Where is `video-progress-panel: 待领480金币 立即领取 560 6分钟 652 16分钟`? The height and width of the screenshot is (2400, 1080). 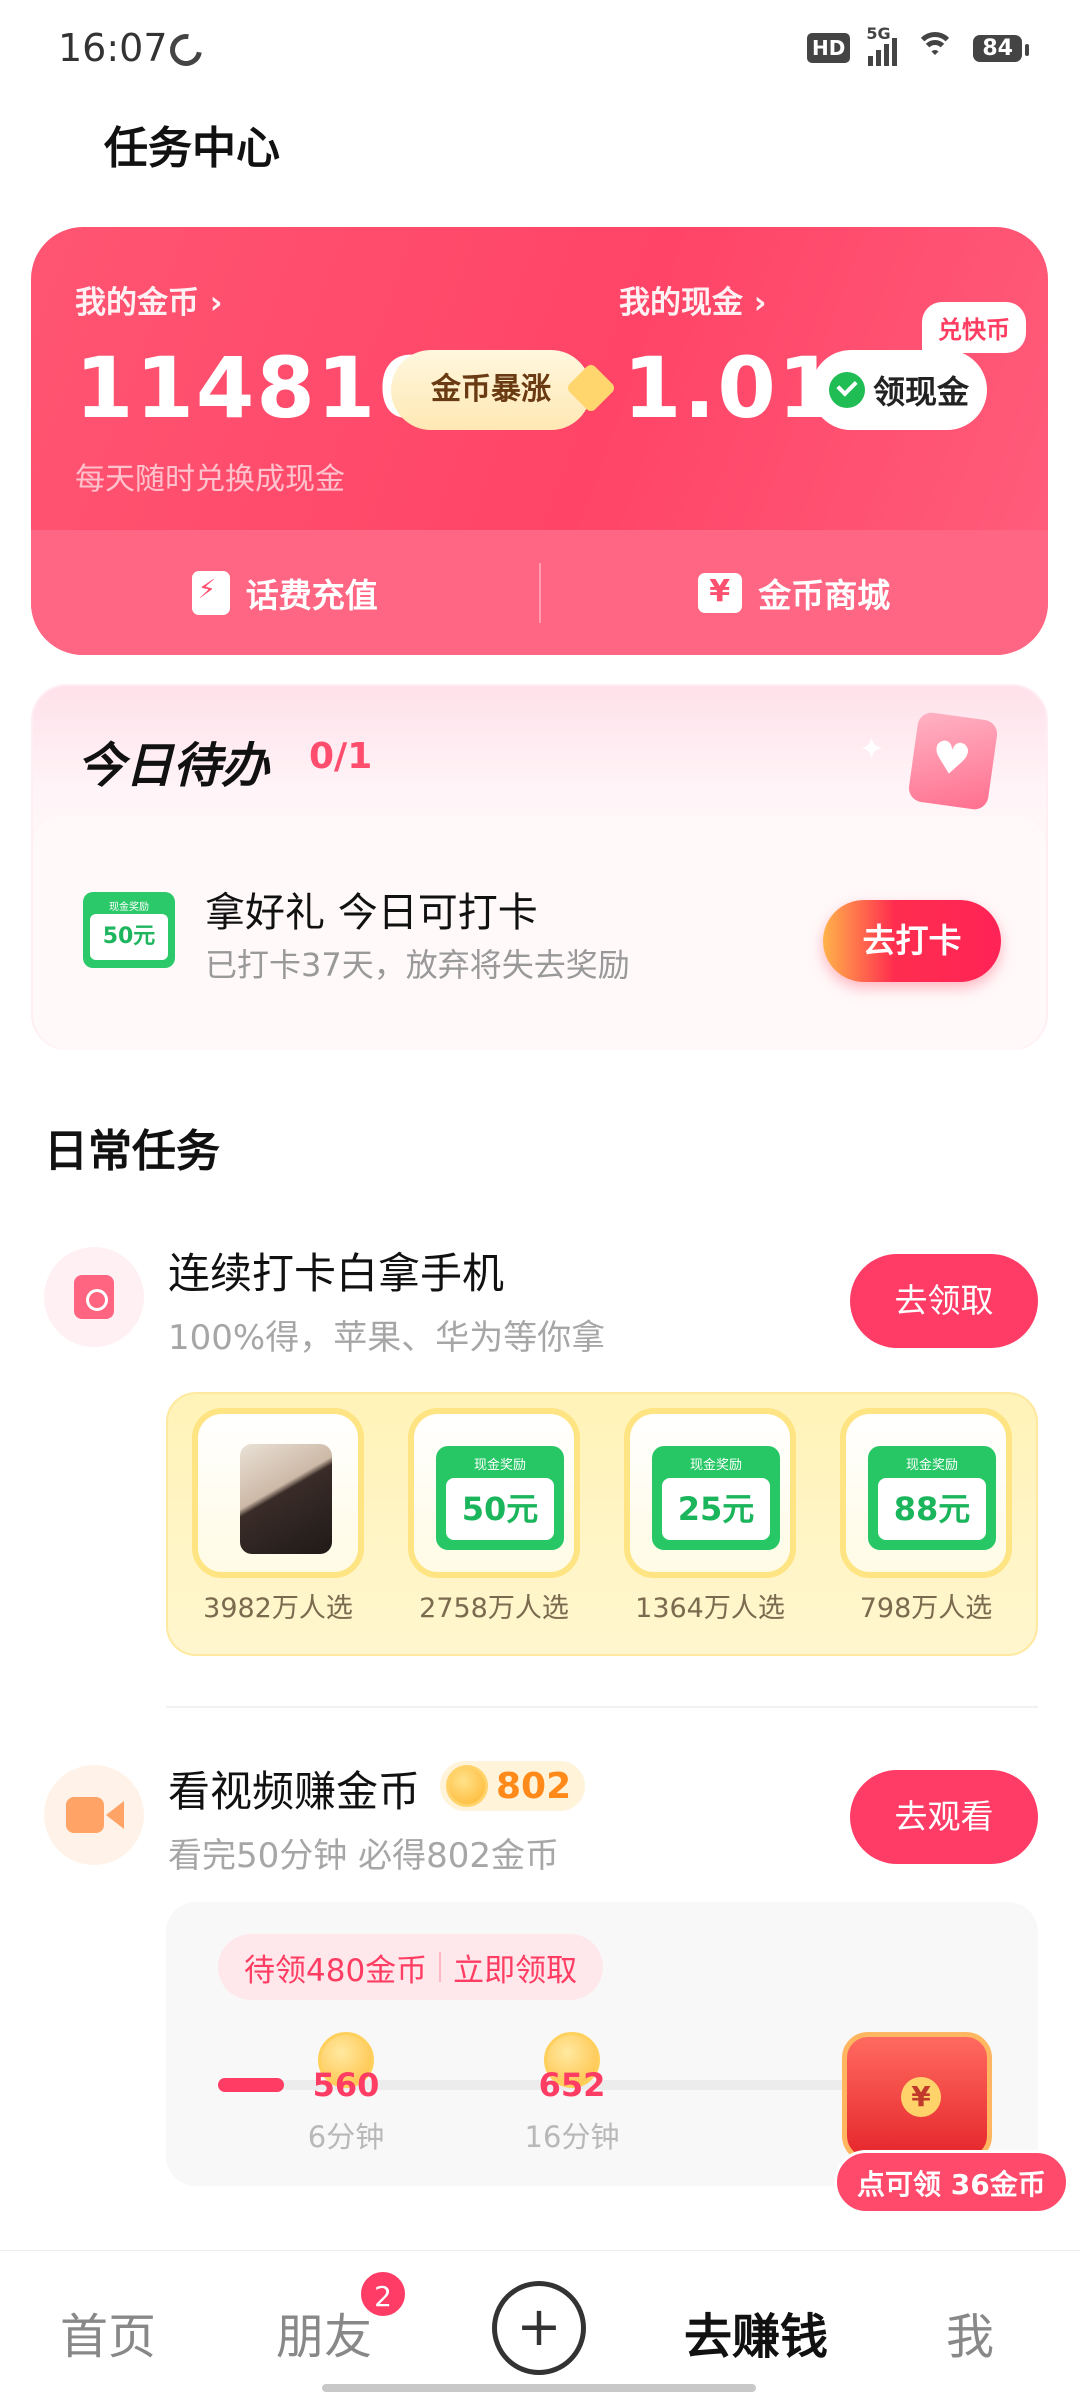 video-progress-panel: 待领480金币 立即领取 560 6分钟 652 16分钟 is located at coordinates (602, 2044).